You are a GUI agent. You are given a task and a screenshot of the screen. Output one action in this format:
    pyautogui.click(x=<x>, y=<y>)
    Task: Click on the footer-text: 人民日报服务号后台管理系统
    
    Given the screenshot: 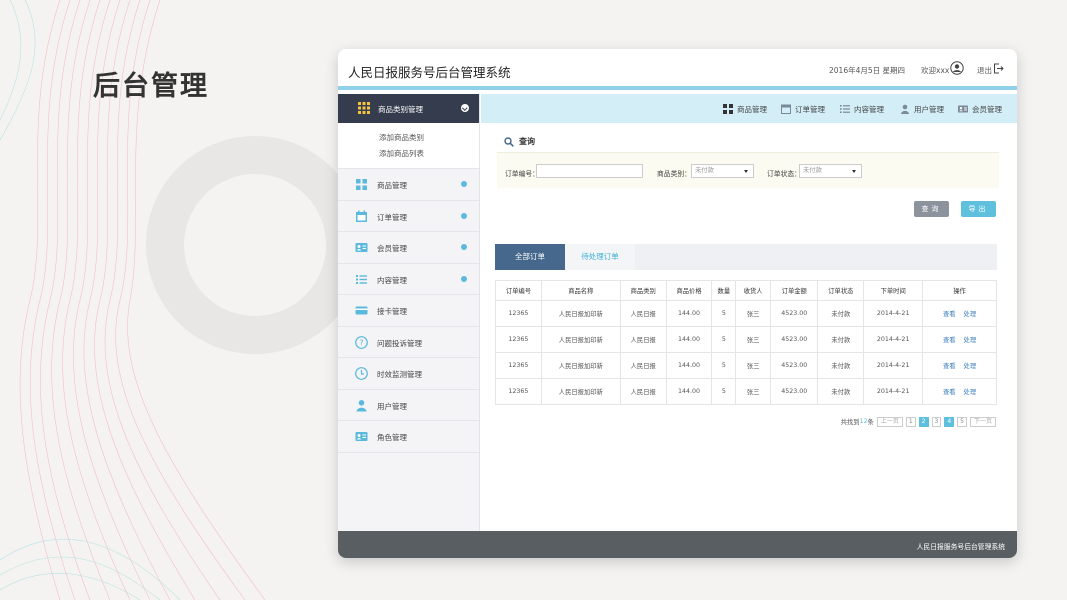 What is the action you would take?
    pyautogui.click(x=960, y=547)
    